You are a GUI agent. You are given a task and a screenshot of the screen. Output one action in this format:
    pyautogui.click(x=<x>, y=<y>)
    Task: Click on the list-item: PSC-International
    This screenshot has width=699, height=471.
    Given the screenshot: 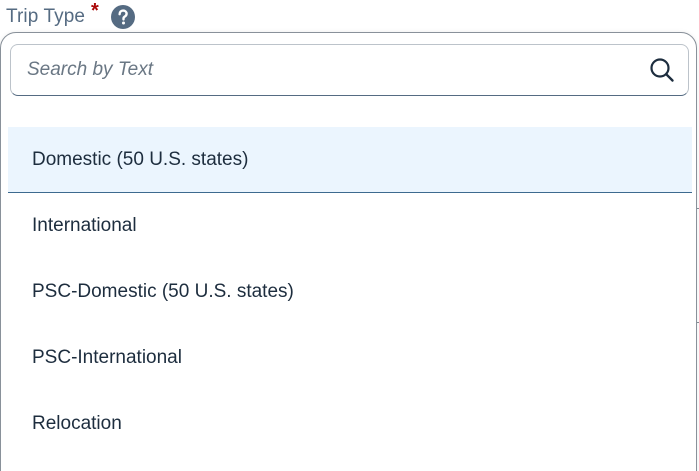 What is the action you would take?
    pyautogui.click(x=350, y=358)
    